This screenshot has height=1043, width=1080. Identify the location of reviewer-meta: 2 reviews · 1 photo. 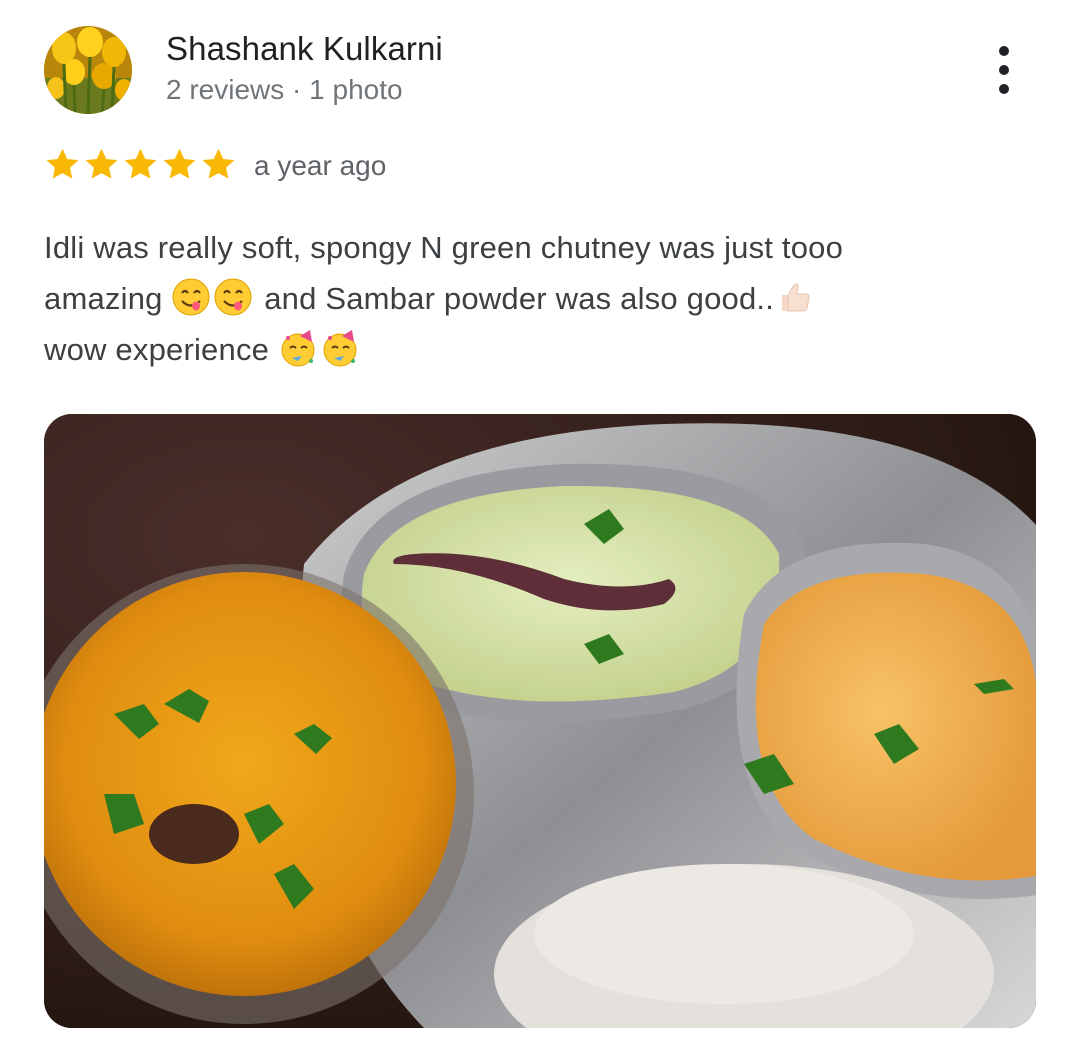
(284, 89).